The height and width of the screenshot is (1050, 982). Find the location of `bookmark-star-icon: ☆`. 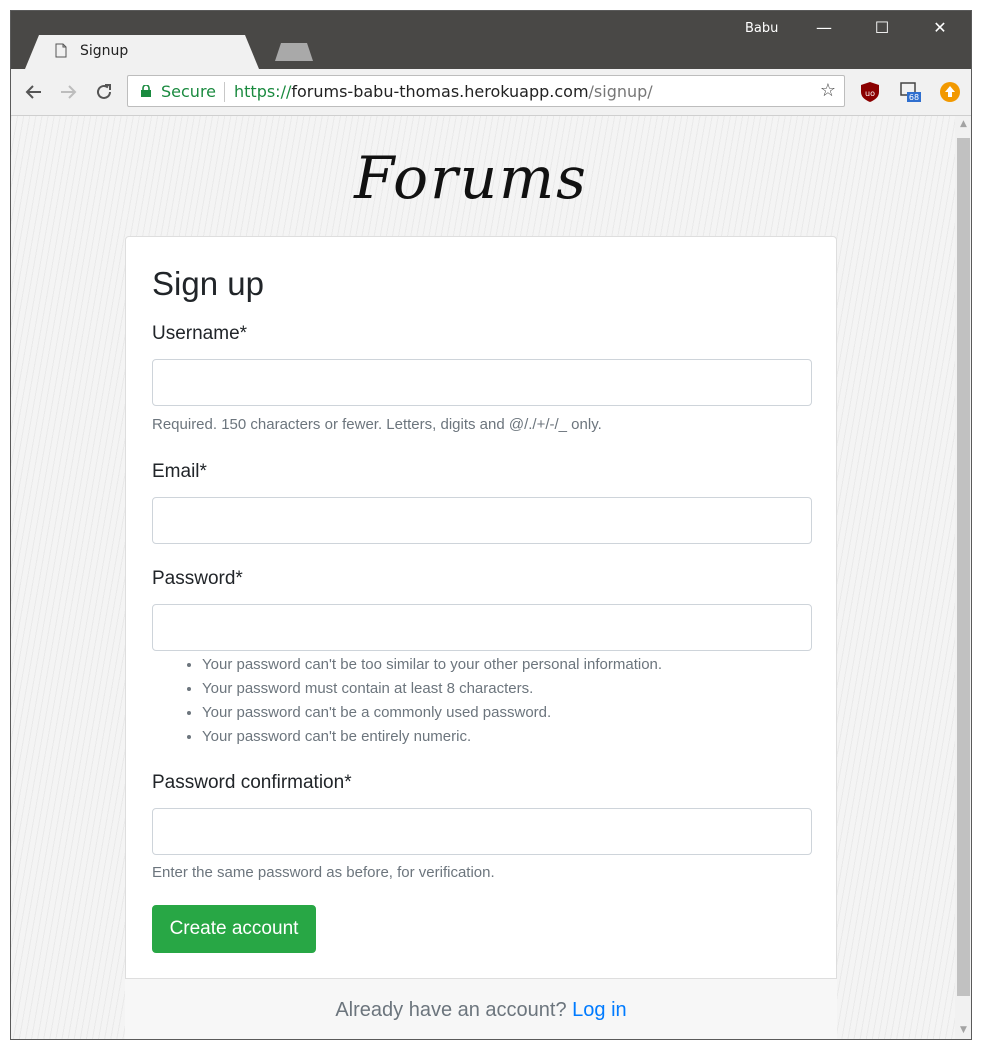

bookmark-star-icon: ☆ is located at coordinates (828, 90).